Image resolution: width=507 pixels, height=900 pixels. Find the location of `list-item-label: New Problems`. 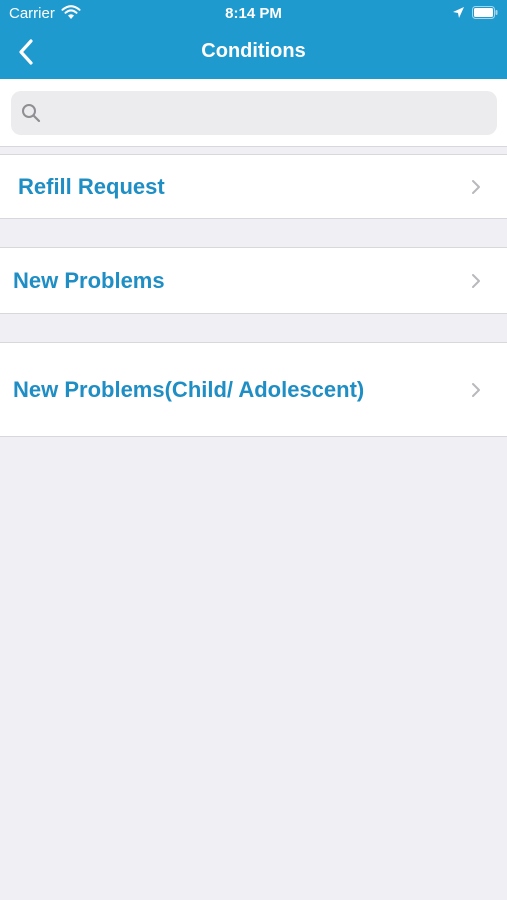

list-item-label: New Problems is located at coordinates (89, 280).